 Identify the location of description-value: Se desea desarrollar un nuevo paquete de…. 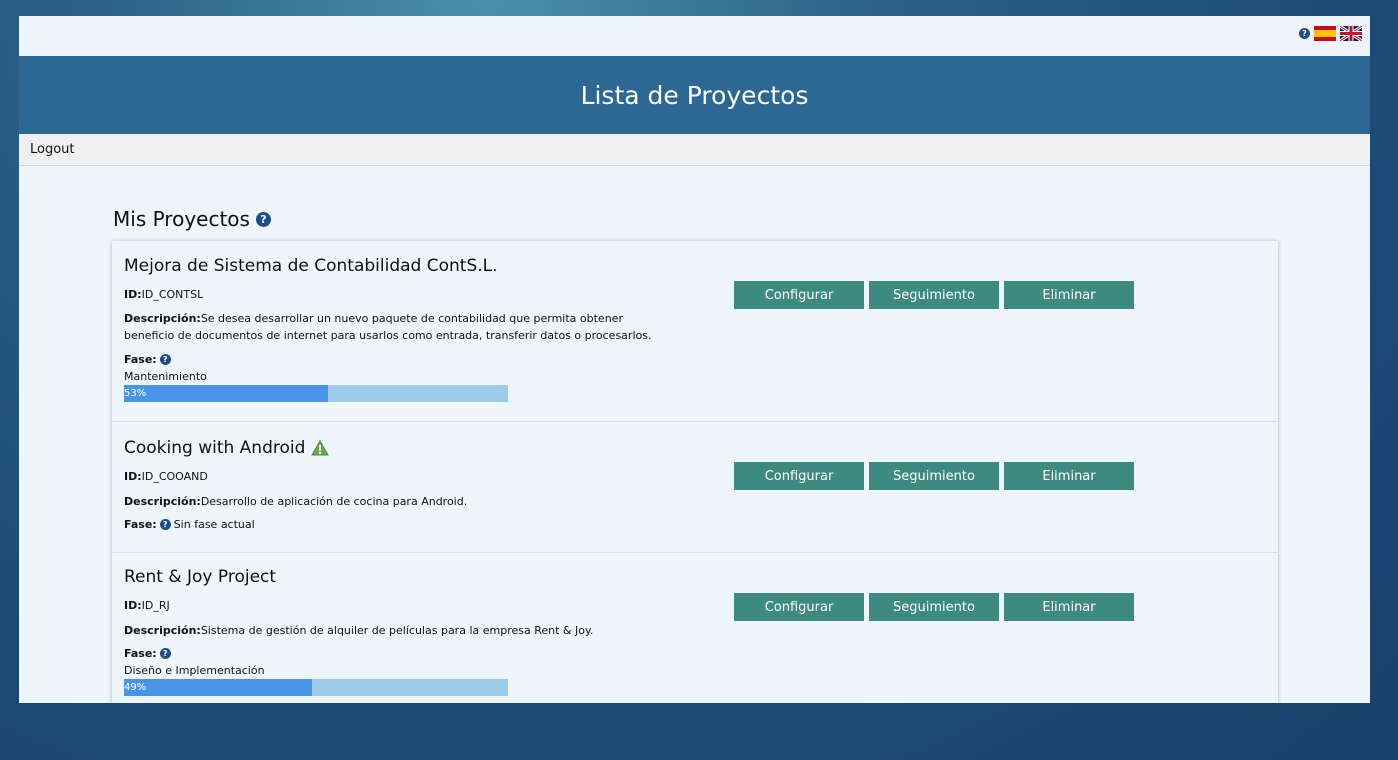
(388, 327).